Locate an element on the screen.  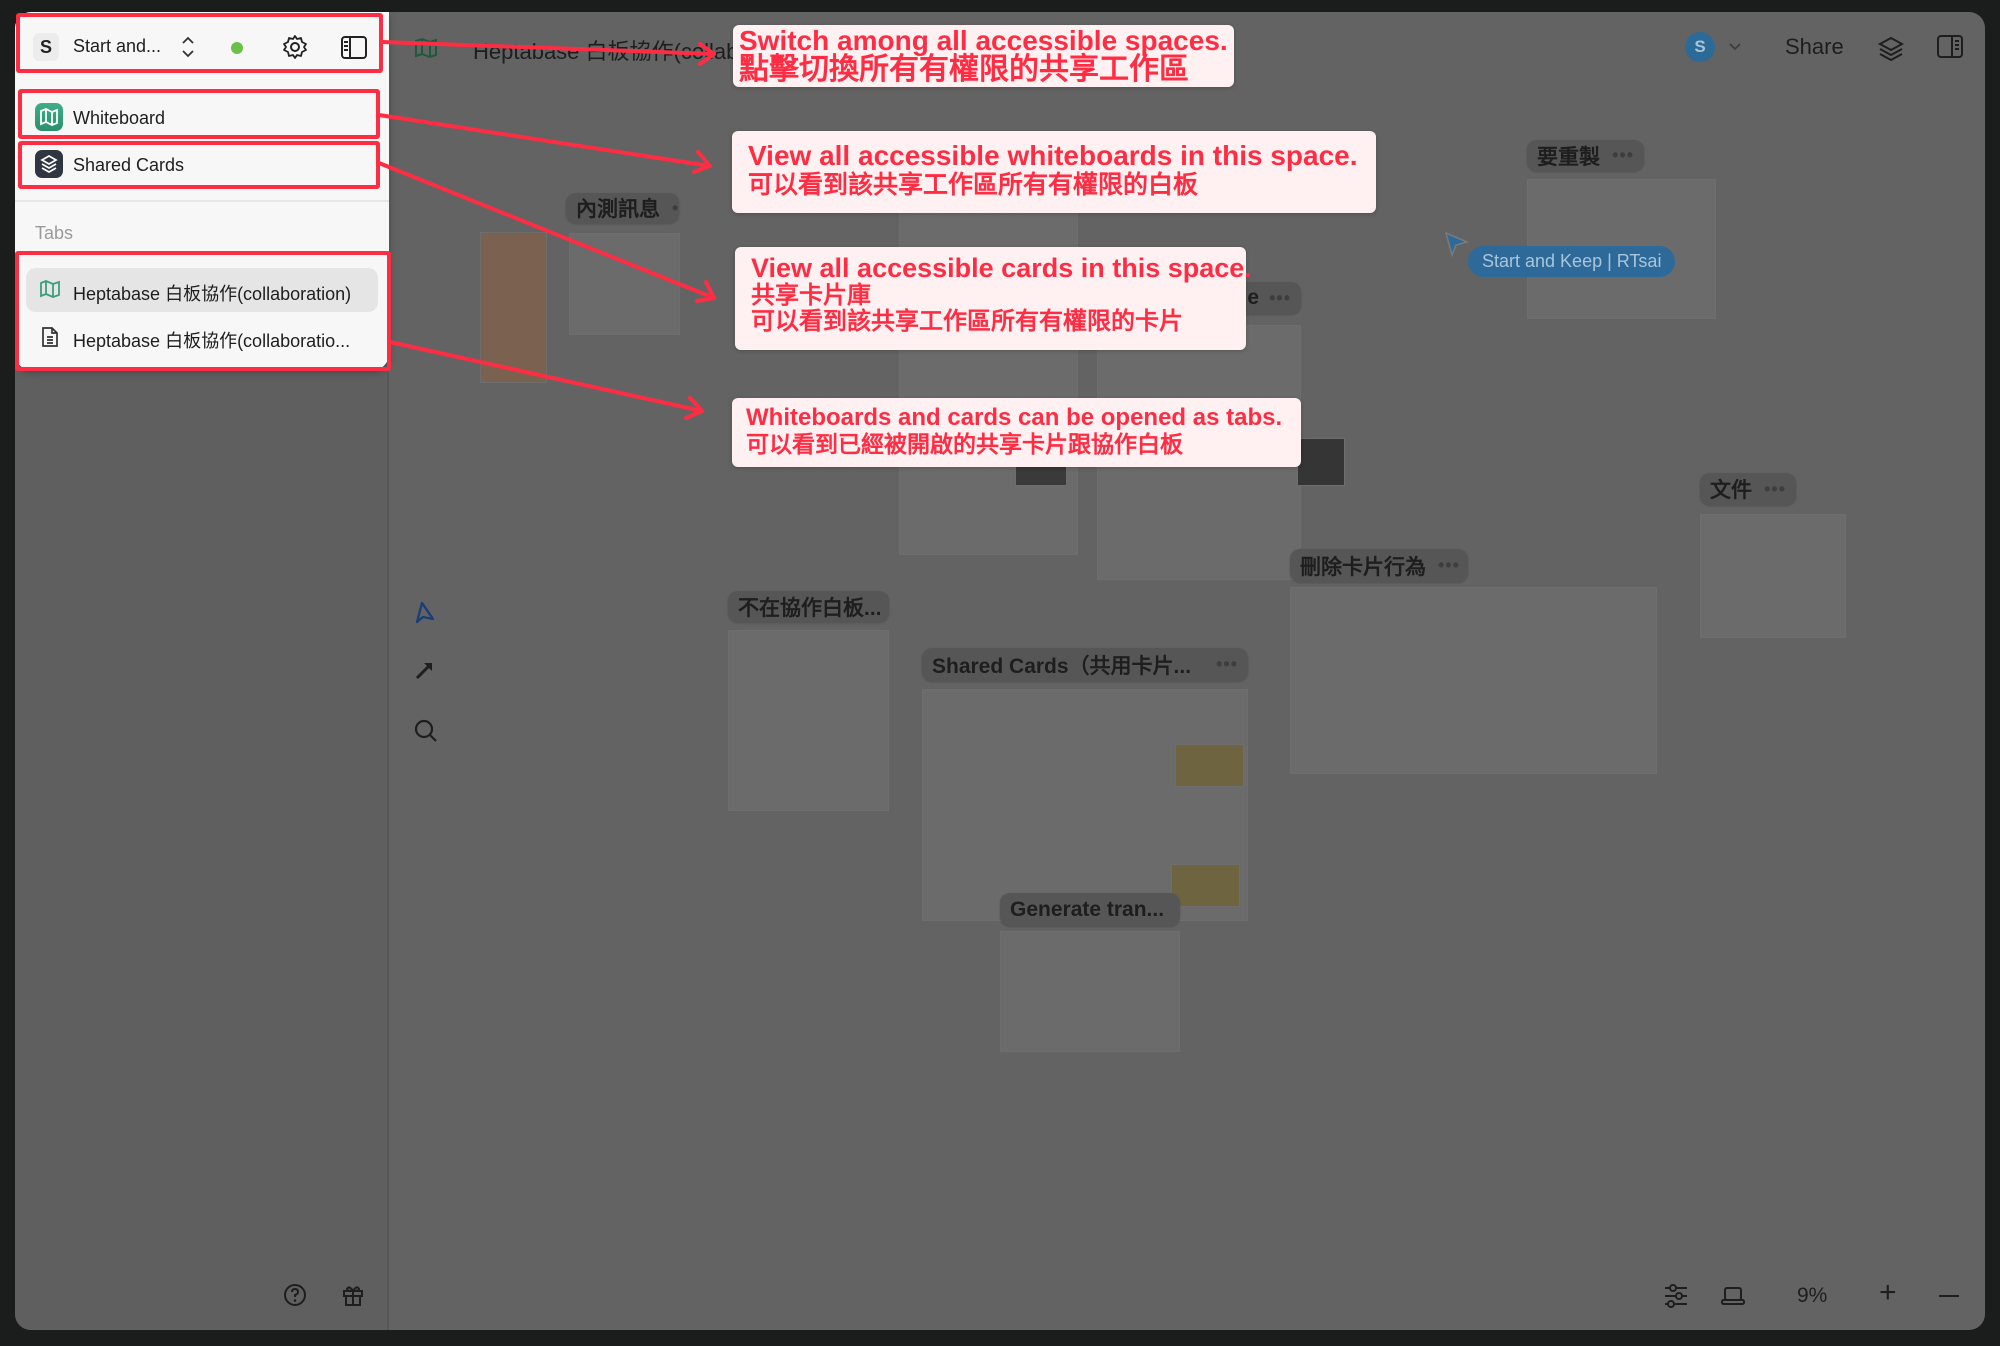
right-panel-toggle-icon is located at coordinates (1950, 47).